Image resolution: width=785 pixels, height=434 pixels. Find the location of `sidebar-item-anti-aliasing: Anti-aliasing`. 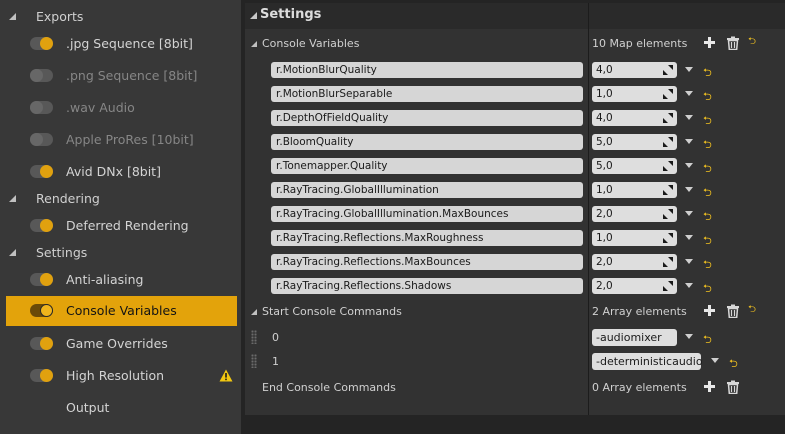

sidebar-item-anti-aliasing: Anti-aliasing is located at coordinates (121, 280).